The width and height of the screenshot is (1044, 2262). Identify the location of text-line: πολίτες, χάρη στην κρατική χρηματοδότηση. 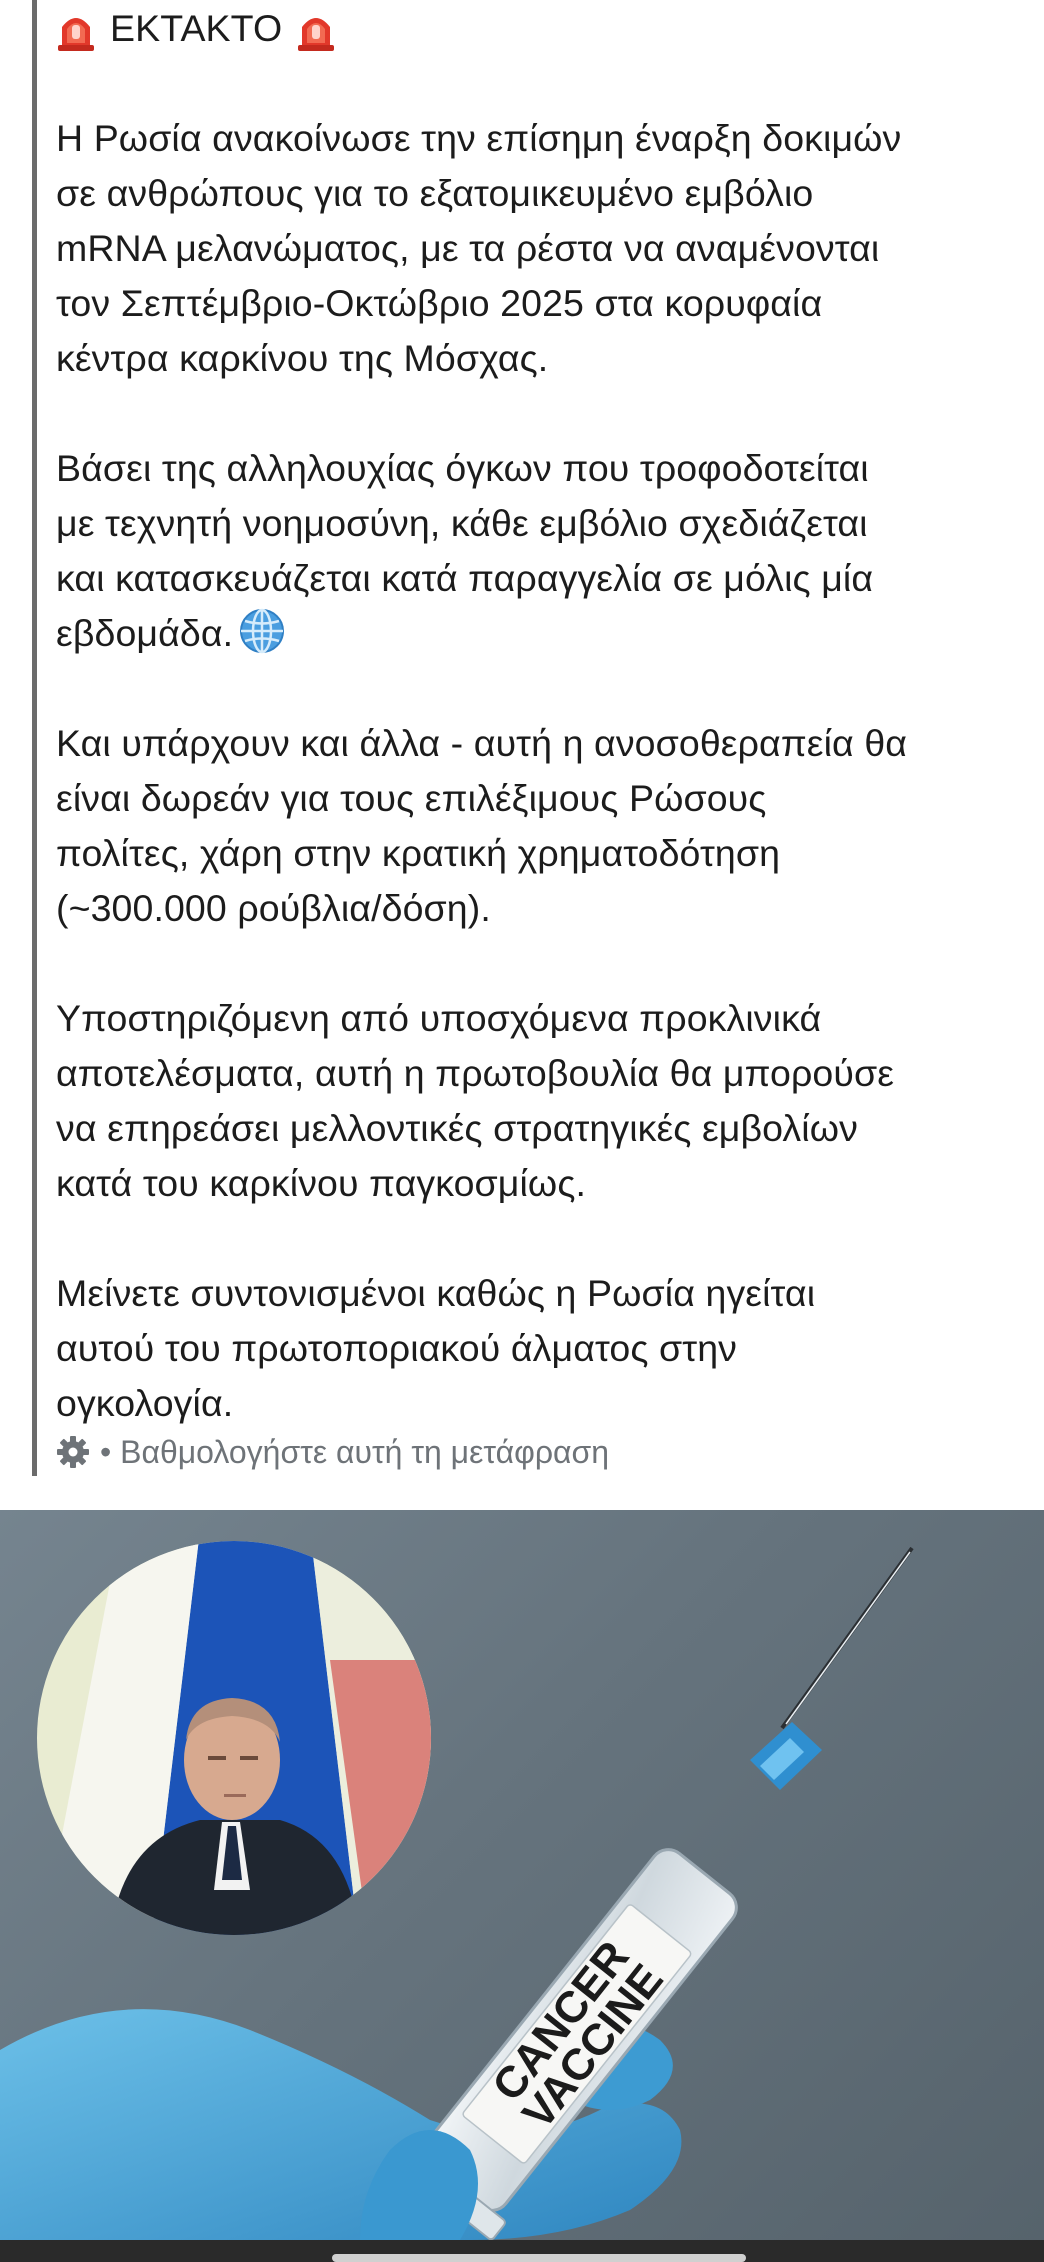
(418, 853).